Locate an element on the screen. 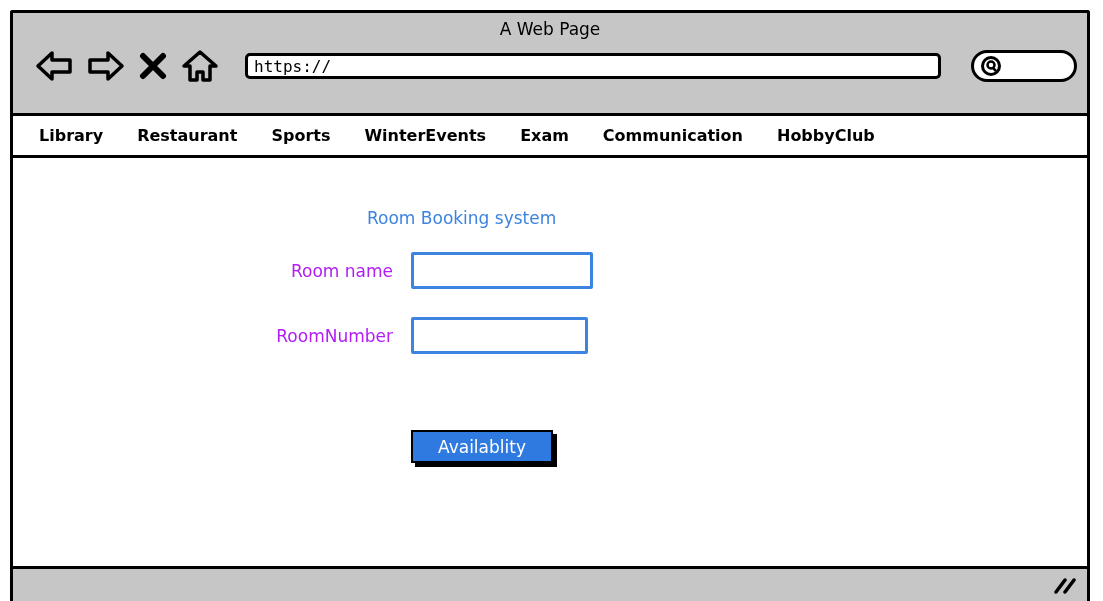  home-icon is located at coordinates (200, 66).